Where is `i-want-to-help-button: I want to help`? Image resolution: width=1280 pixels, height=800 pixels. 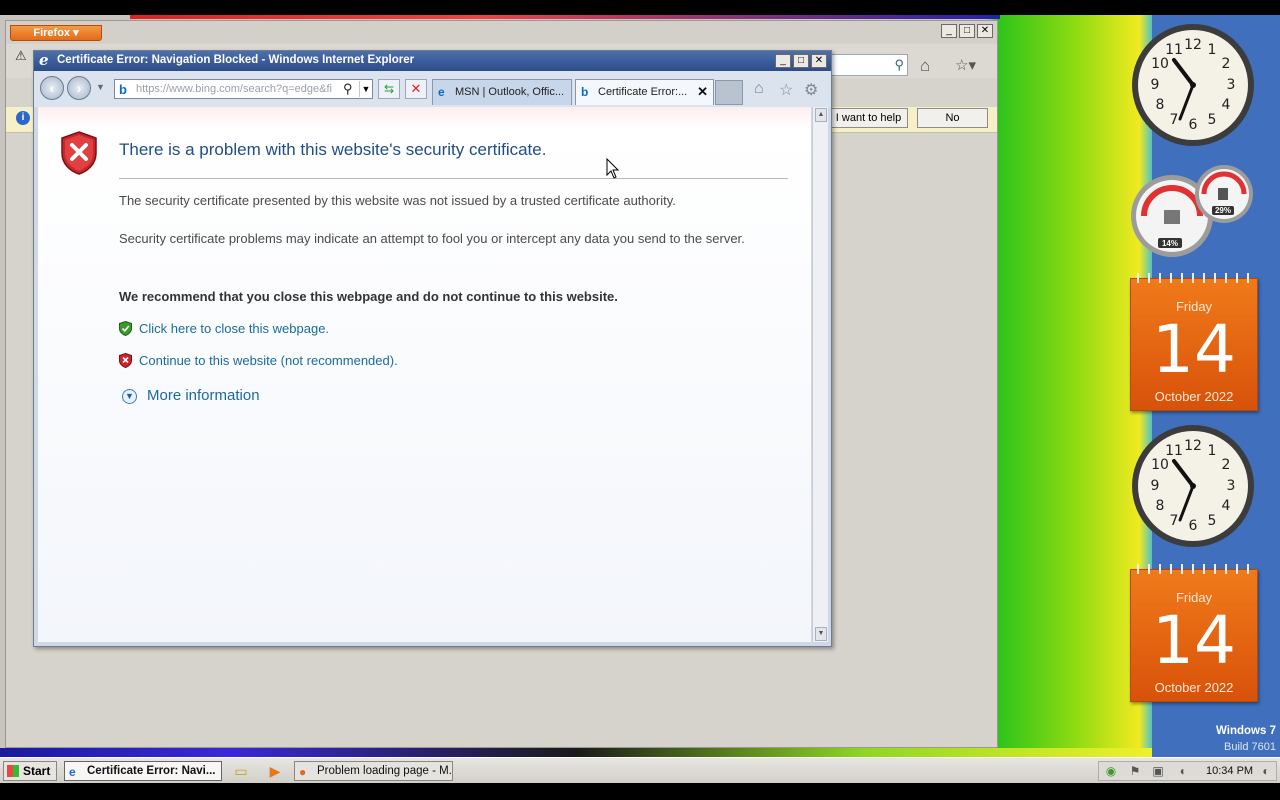
i-want-to-help-button: I want to help is located at coordinates (868, 118).